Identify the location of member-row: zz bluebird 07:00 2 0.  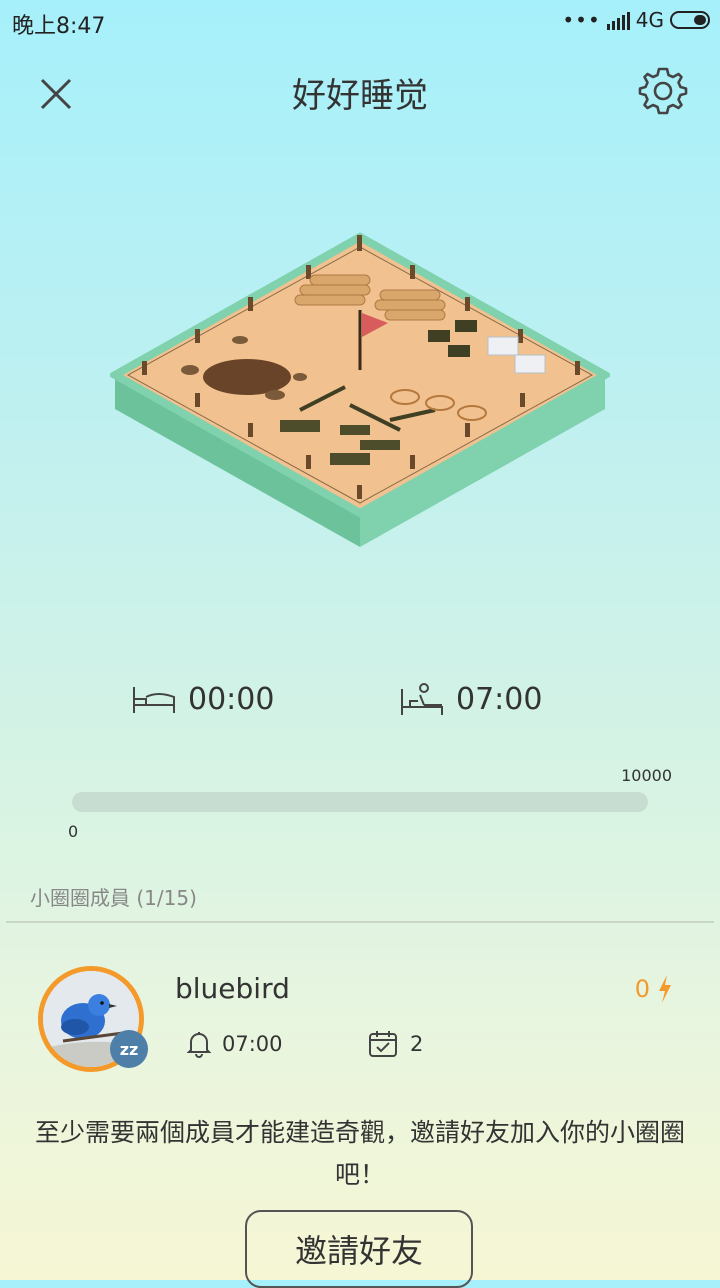
(360, 1020).